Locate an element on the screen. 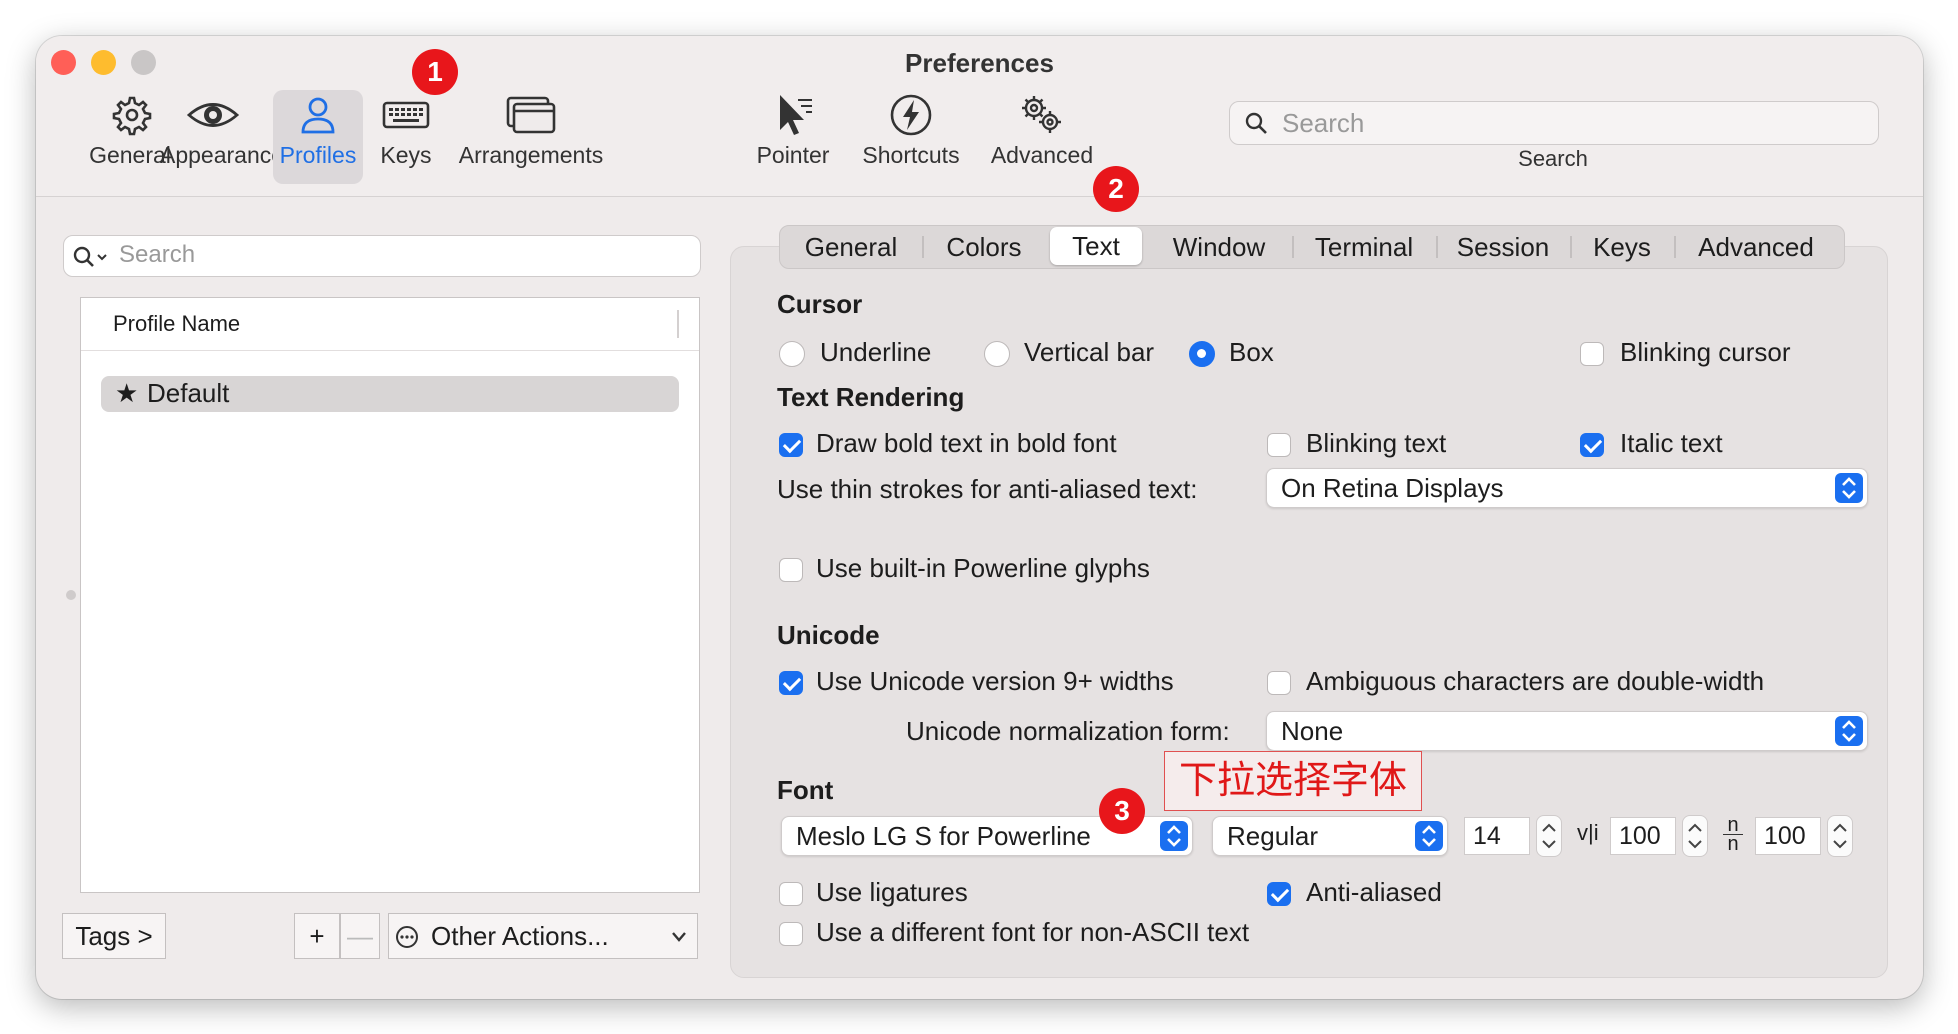  annotation-badge-3: 3 is located at coordinates (1122, 811).